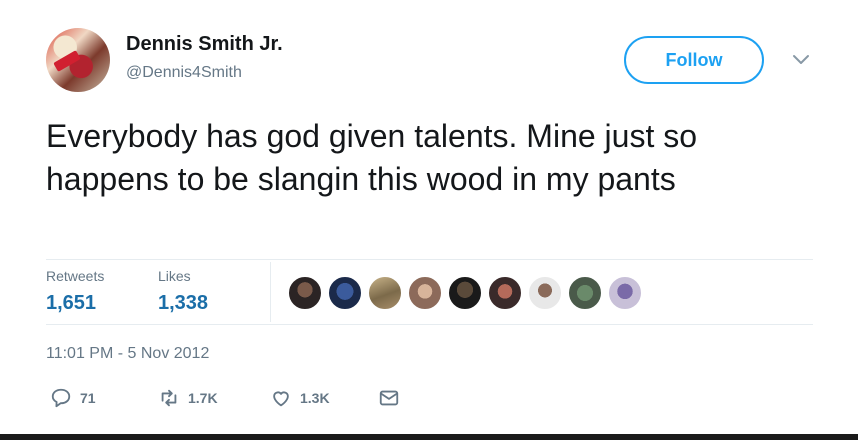 The image size is (858, 440). Describe the element at coordinates (204, 44) in the screenshot. I see `display-name: Dennis Smith Jr.` at that location.